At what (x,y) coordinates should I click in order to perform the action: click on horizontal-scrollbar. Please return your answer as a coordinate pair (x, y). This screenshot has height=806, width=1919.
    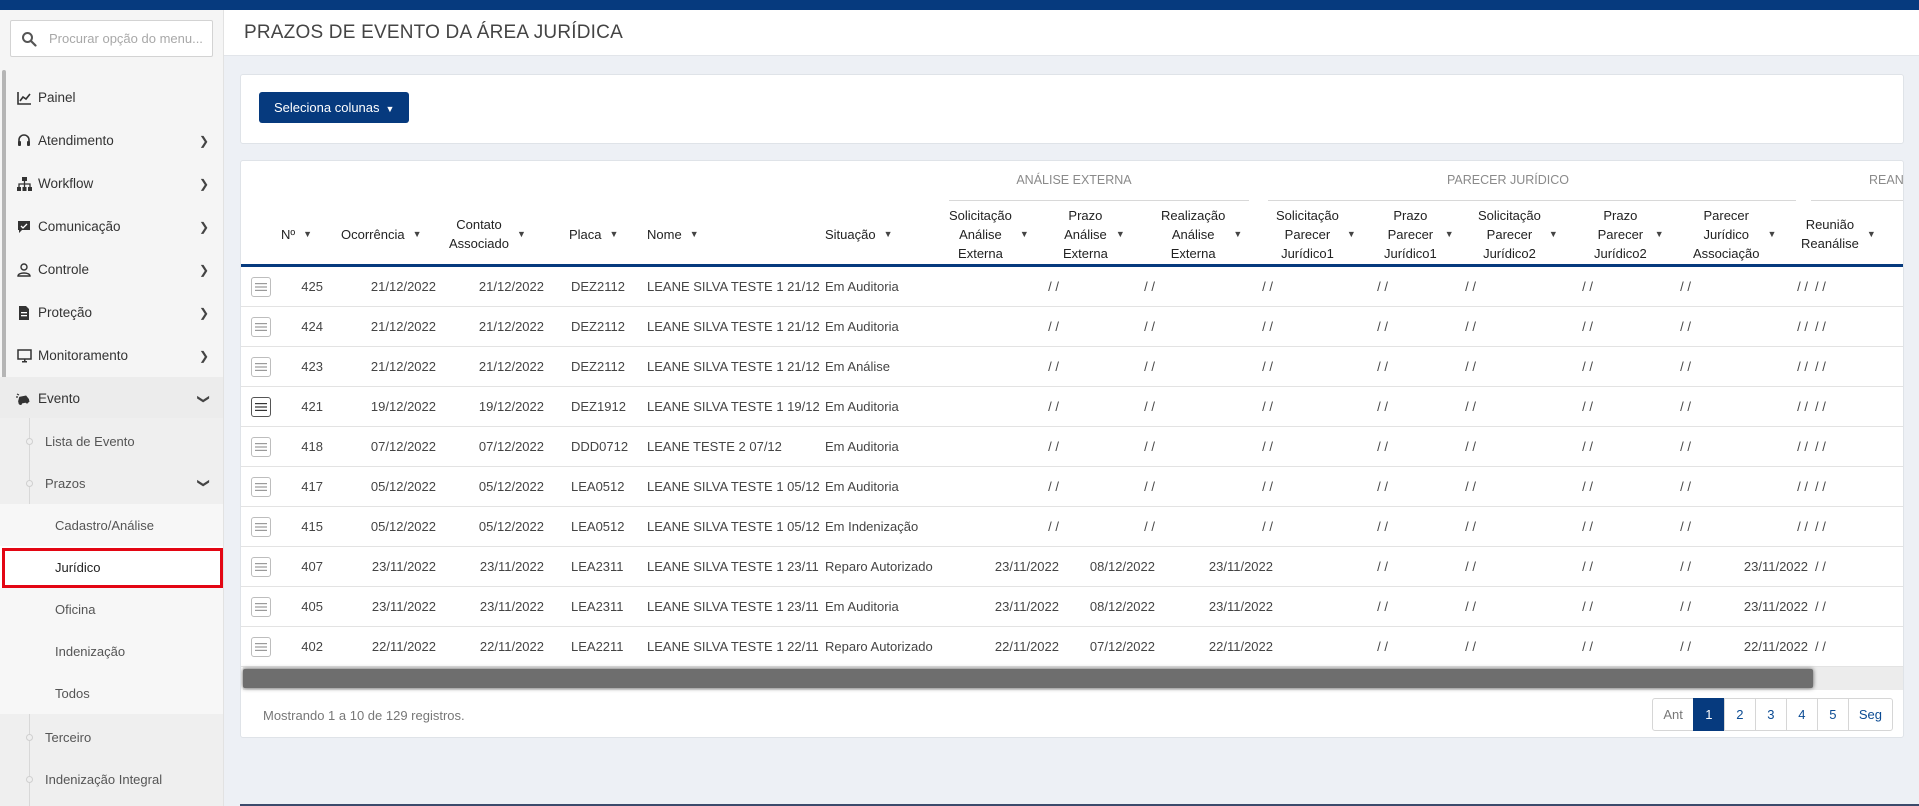
    Looking at the image, I should click on (1073, 678).